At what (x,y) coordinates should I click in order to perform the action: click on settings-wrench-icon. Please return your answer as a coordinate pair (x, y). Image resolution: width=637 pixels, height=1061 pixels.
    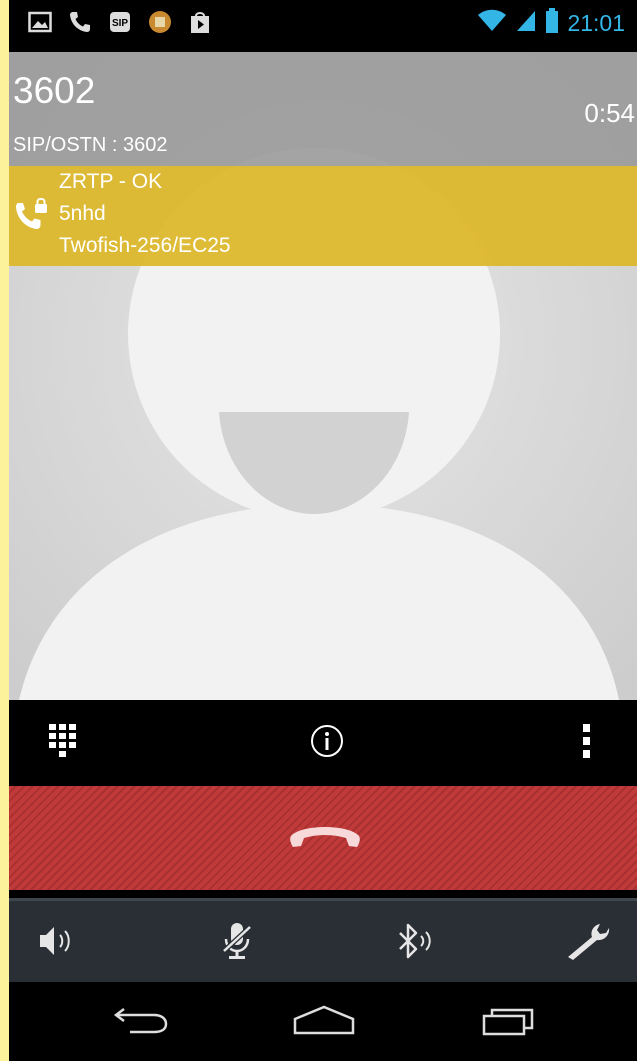
    Looking at the image, I should click on (588, 943).